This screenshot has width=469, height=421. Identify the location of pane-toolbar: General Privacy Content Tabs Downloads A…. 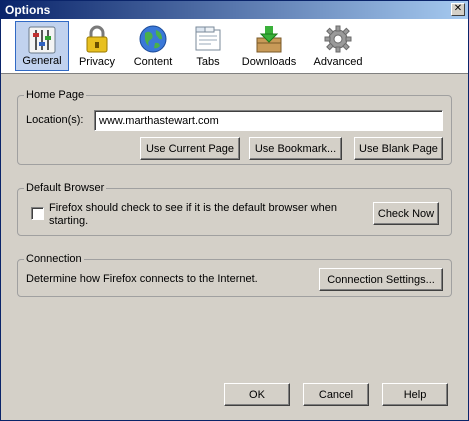
(234, 46).